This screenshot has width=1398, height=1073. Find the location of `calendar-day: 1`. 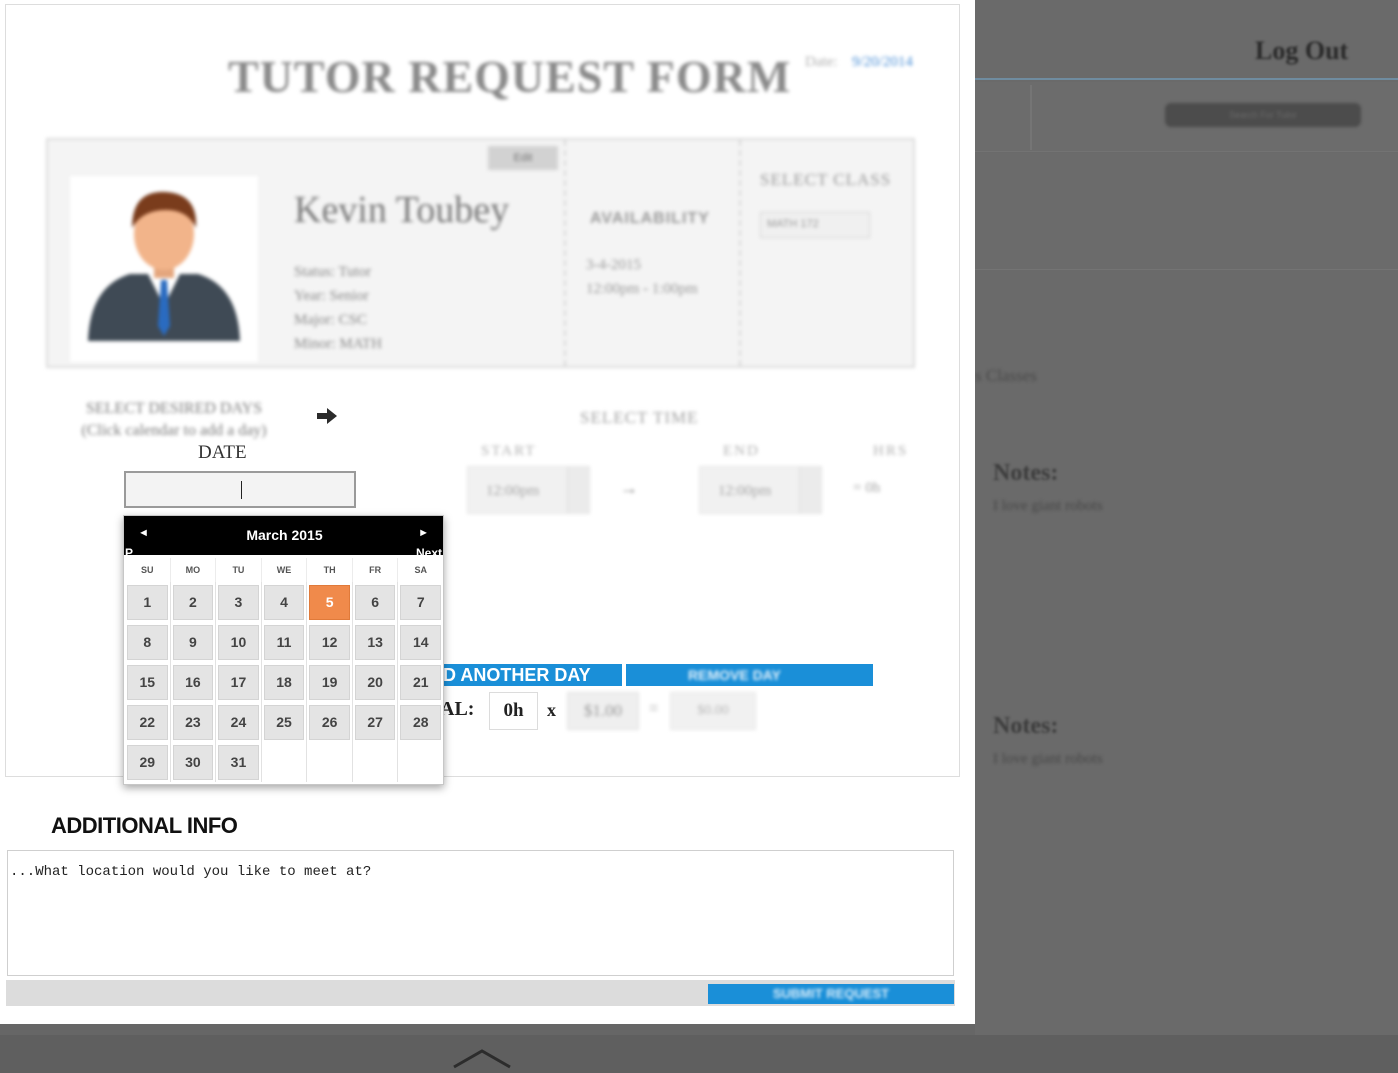

calendar-day: 1 is located at coordinates (147, 602).